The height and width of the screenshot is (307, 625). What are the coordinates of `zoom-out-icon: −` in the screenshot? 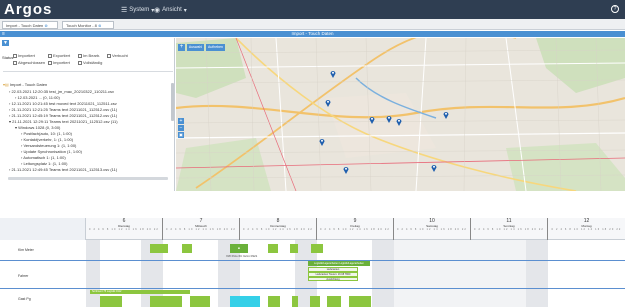 It's located at (181, 128).